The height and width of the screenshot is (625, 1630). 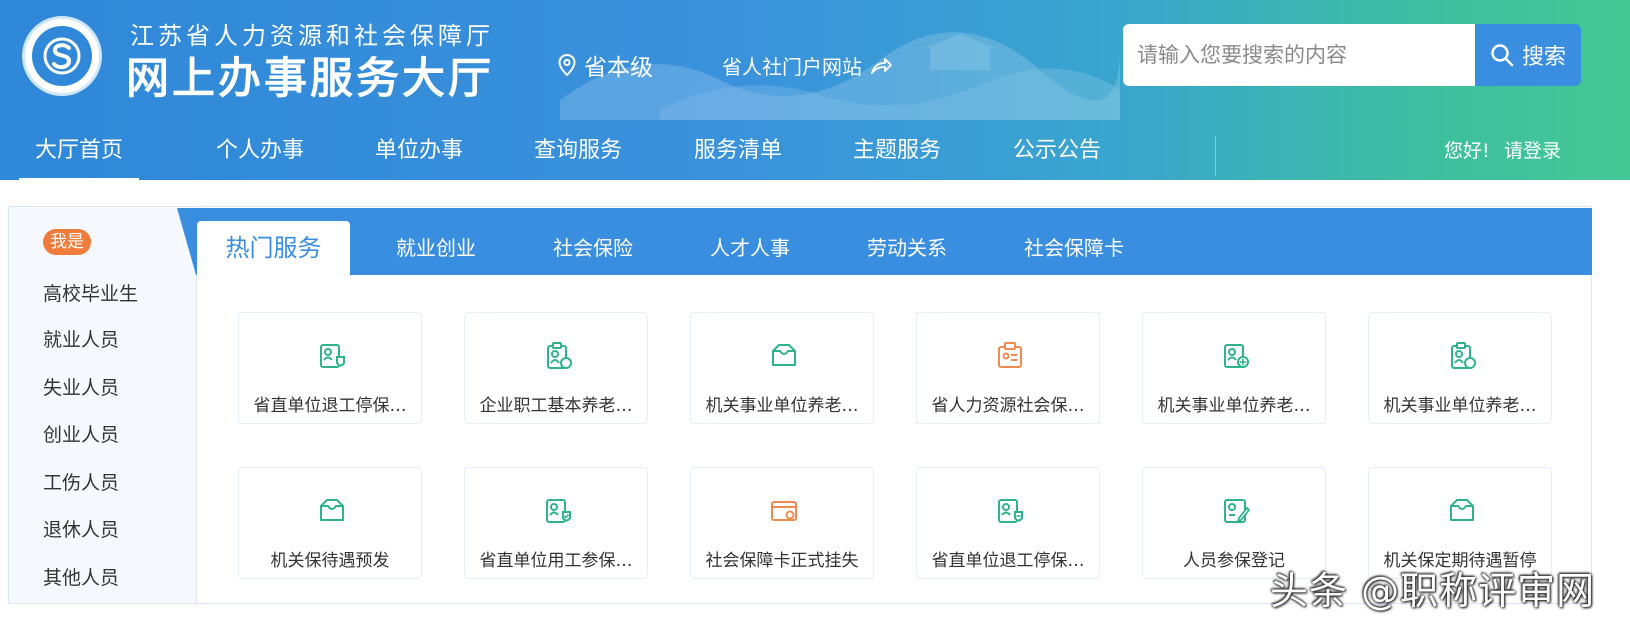 What do you see at coordinates (738, 148) in the screenshot?
I see `nav-item-service-list: 服务清单` at bounding box center [738, 148].